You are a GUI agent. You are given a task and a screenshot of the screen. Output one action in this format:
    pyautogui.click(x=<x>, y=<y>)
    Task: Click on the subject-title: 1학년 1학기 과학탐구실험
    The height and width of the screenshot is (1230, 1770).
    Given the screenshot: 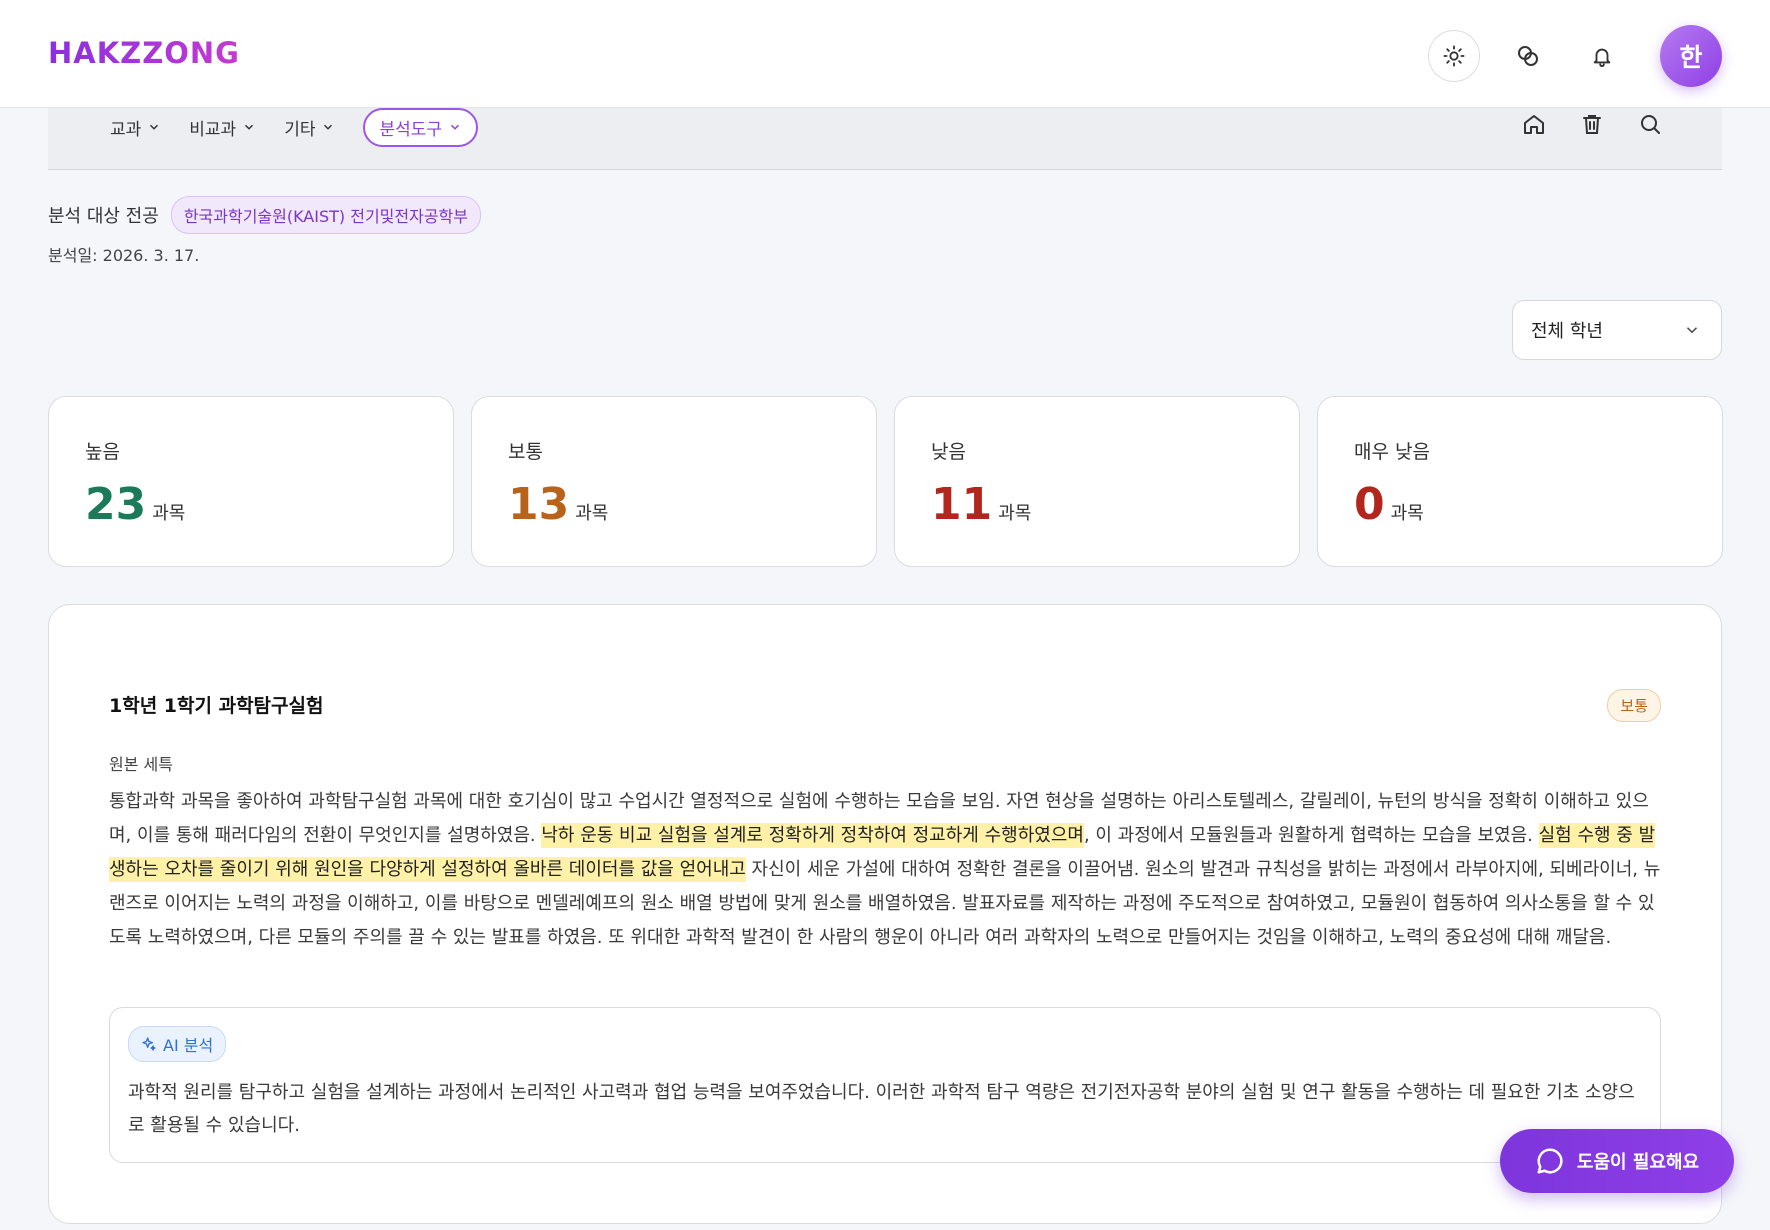 What is the action you would take?
    pyautogui.click(x=216, y=706)
    